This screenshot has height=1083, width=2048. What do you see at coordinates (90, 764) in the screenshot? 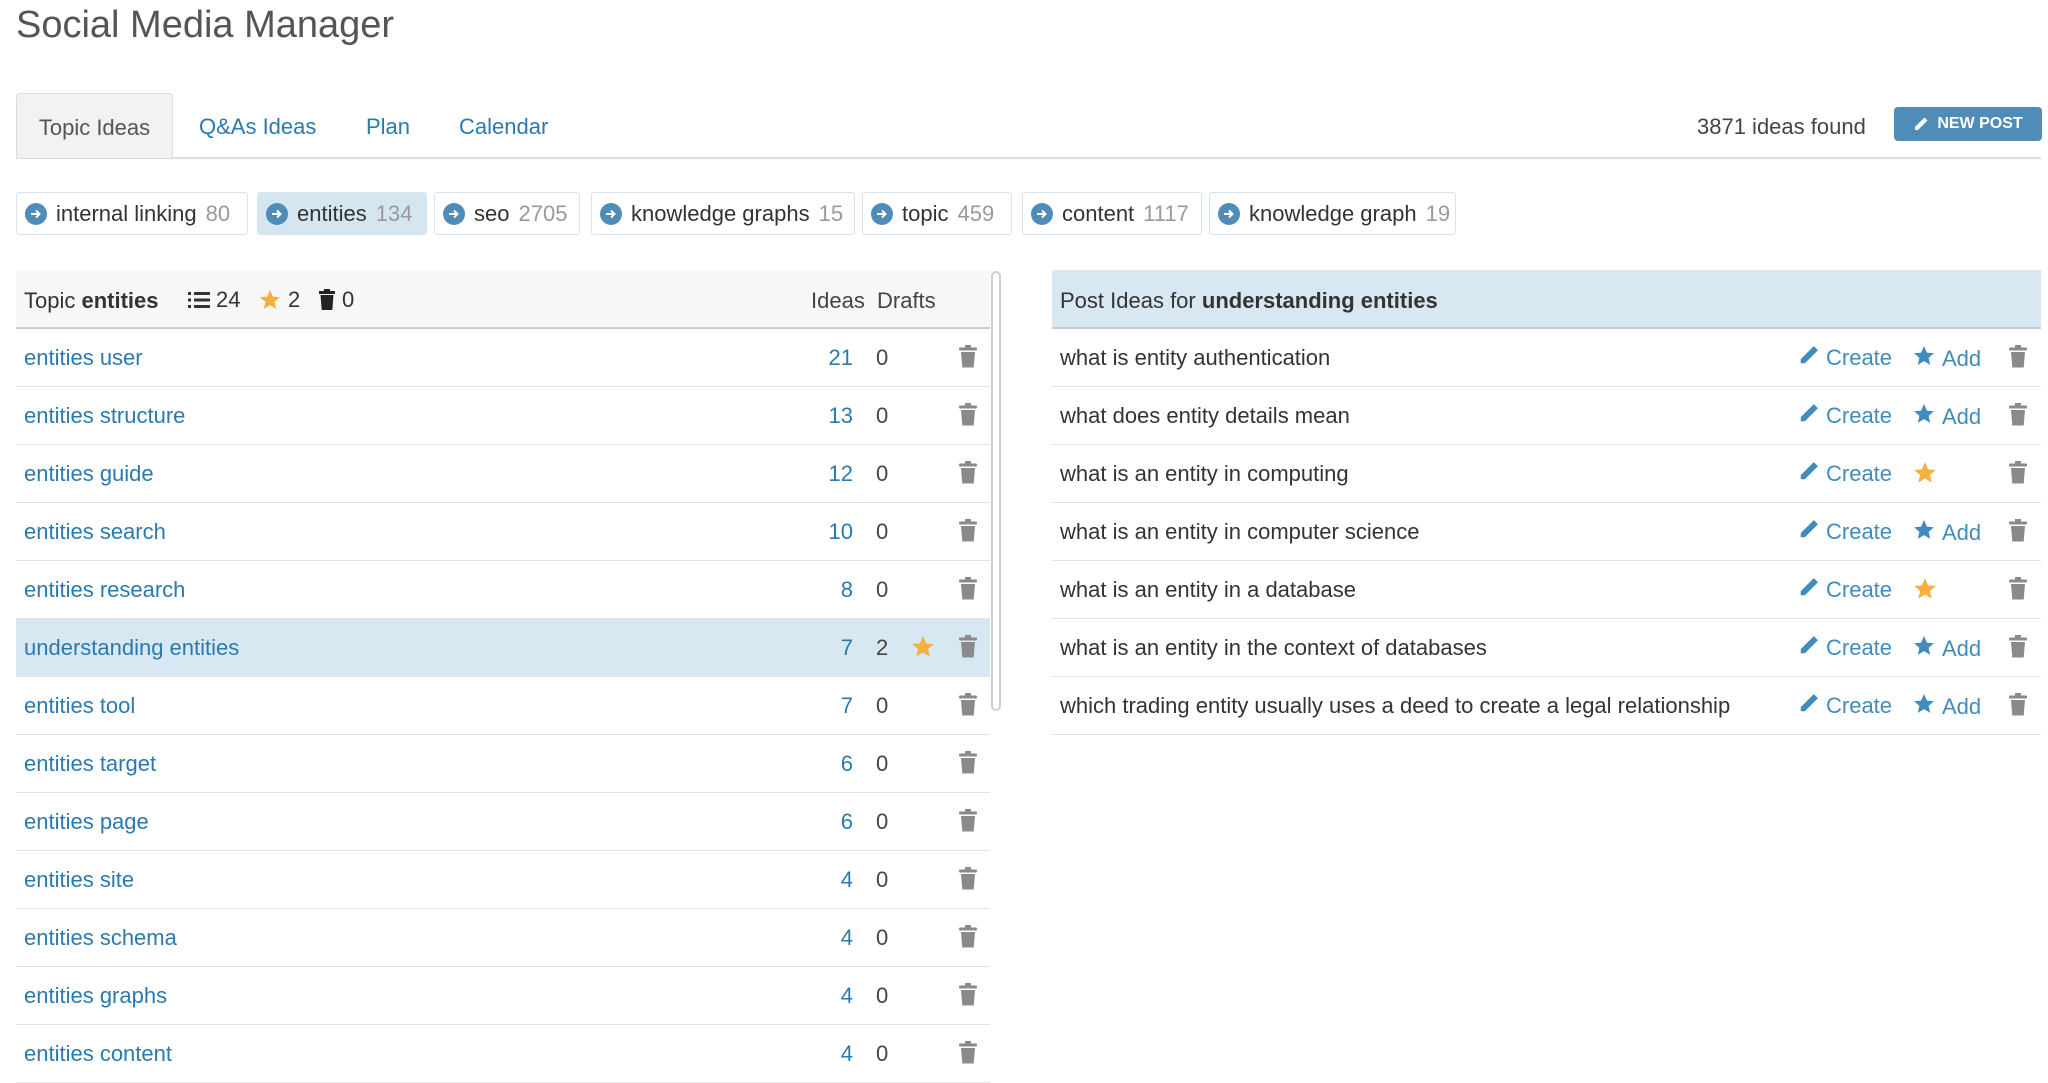
I see `topic-link: entities target` at bounding box center [90, 764].